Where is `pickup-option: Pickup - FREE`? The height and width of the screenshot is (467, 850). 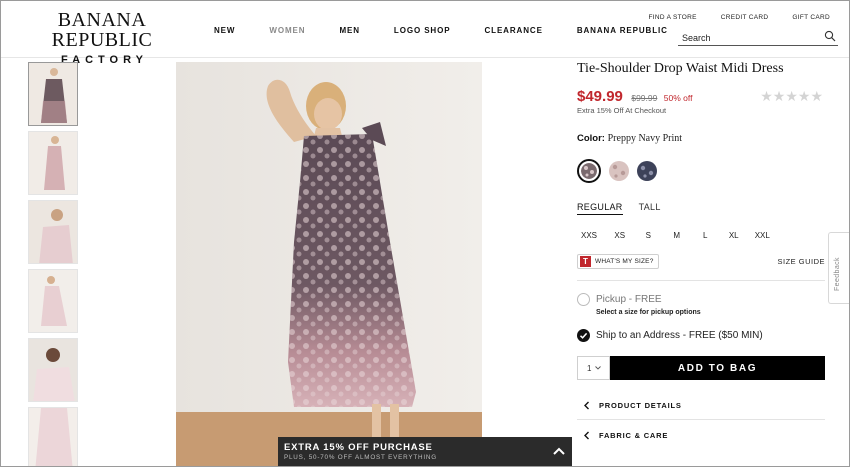 pickup-option: Pickup - FREE is located at coordinates (701, 299).